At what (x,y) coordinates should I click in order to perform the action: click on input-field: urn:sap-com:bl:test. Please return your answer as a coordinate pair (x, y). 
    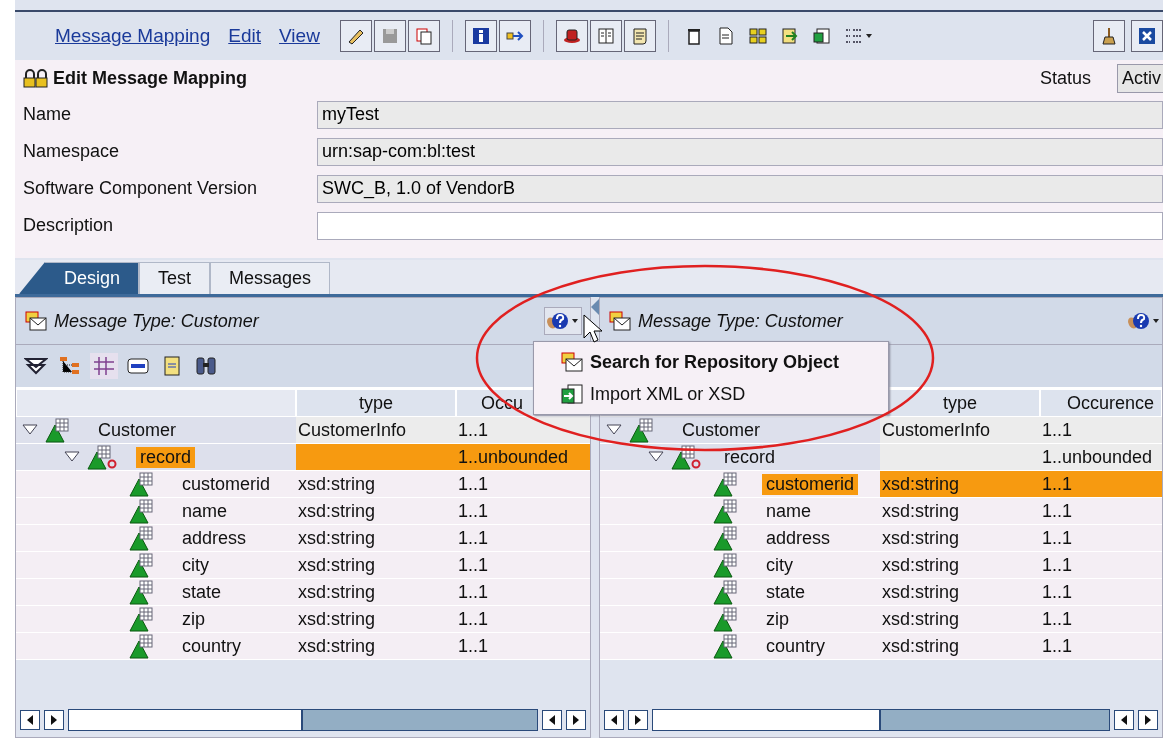
    Looking at the image, I should click on (740, 151).